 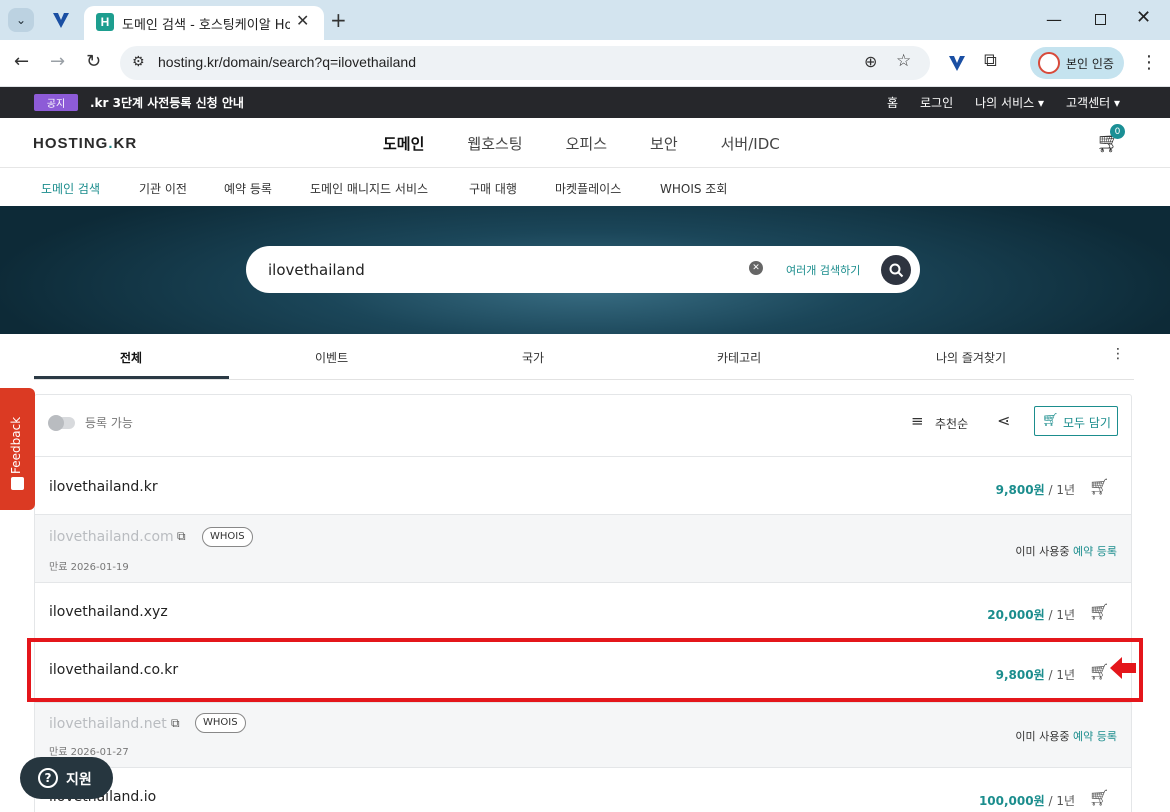 What do you see at coordinates (17, 449) in the screenshot?
I see `feedback-tab: Feedback` at bounding box center [17, 449].